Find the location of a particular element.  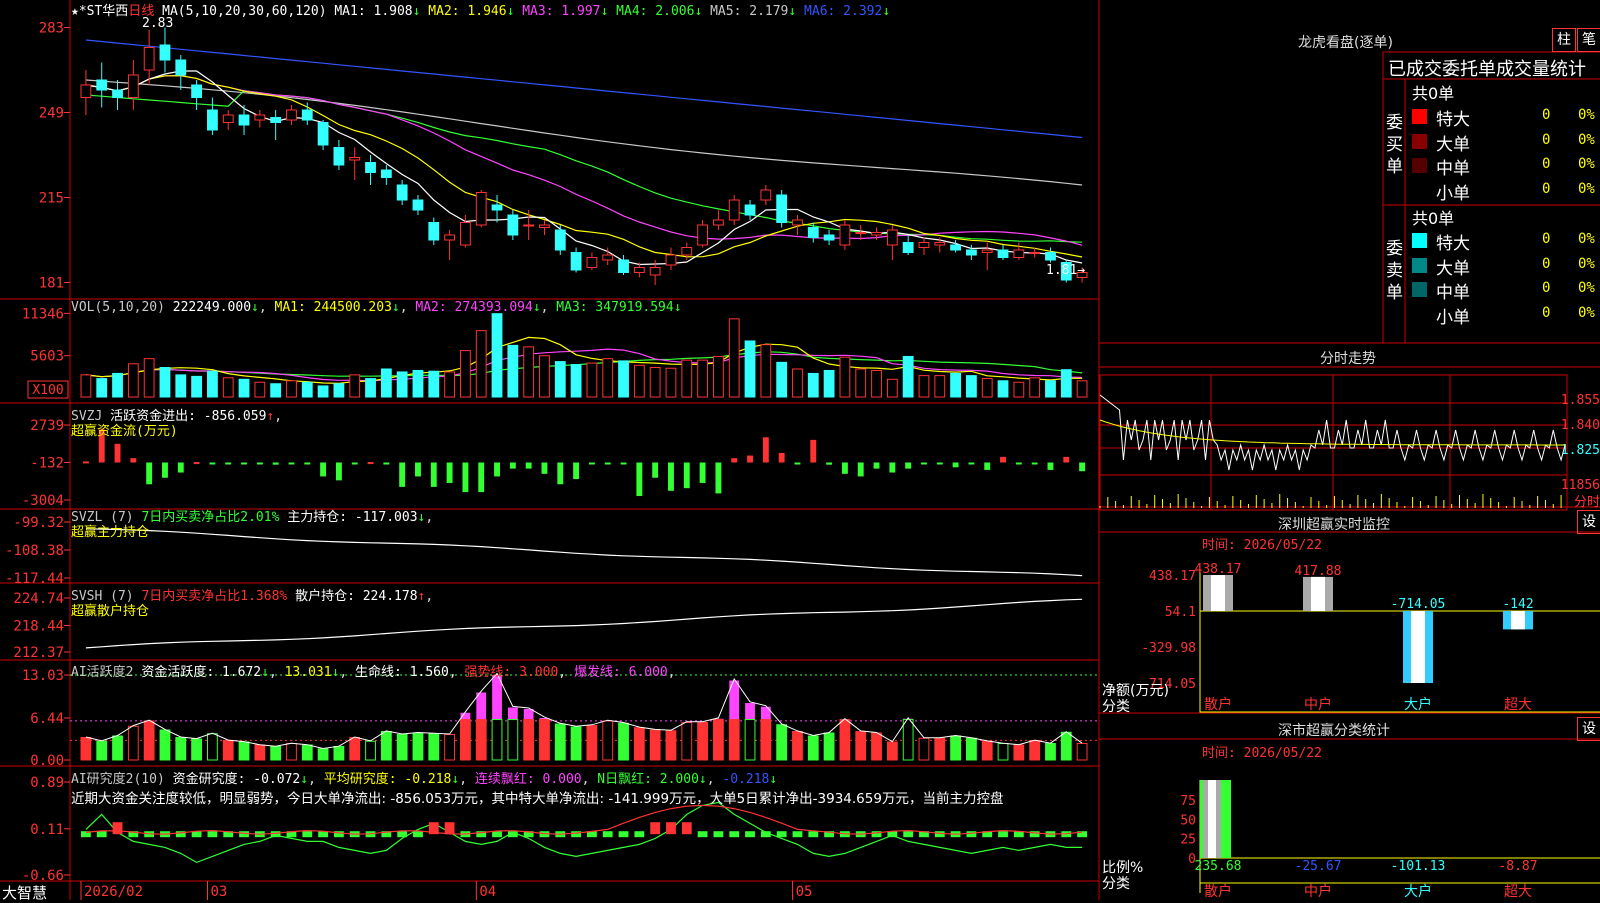

sc-bar-label: -101.13 is located at coordinates (1418, 866).